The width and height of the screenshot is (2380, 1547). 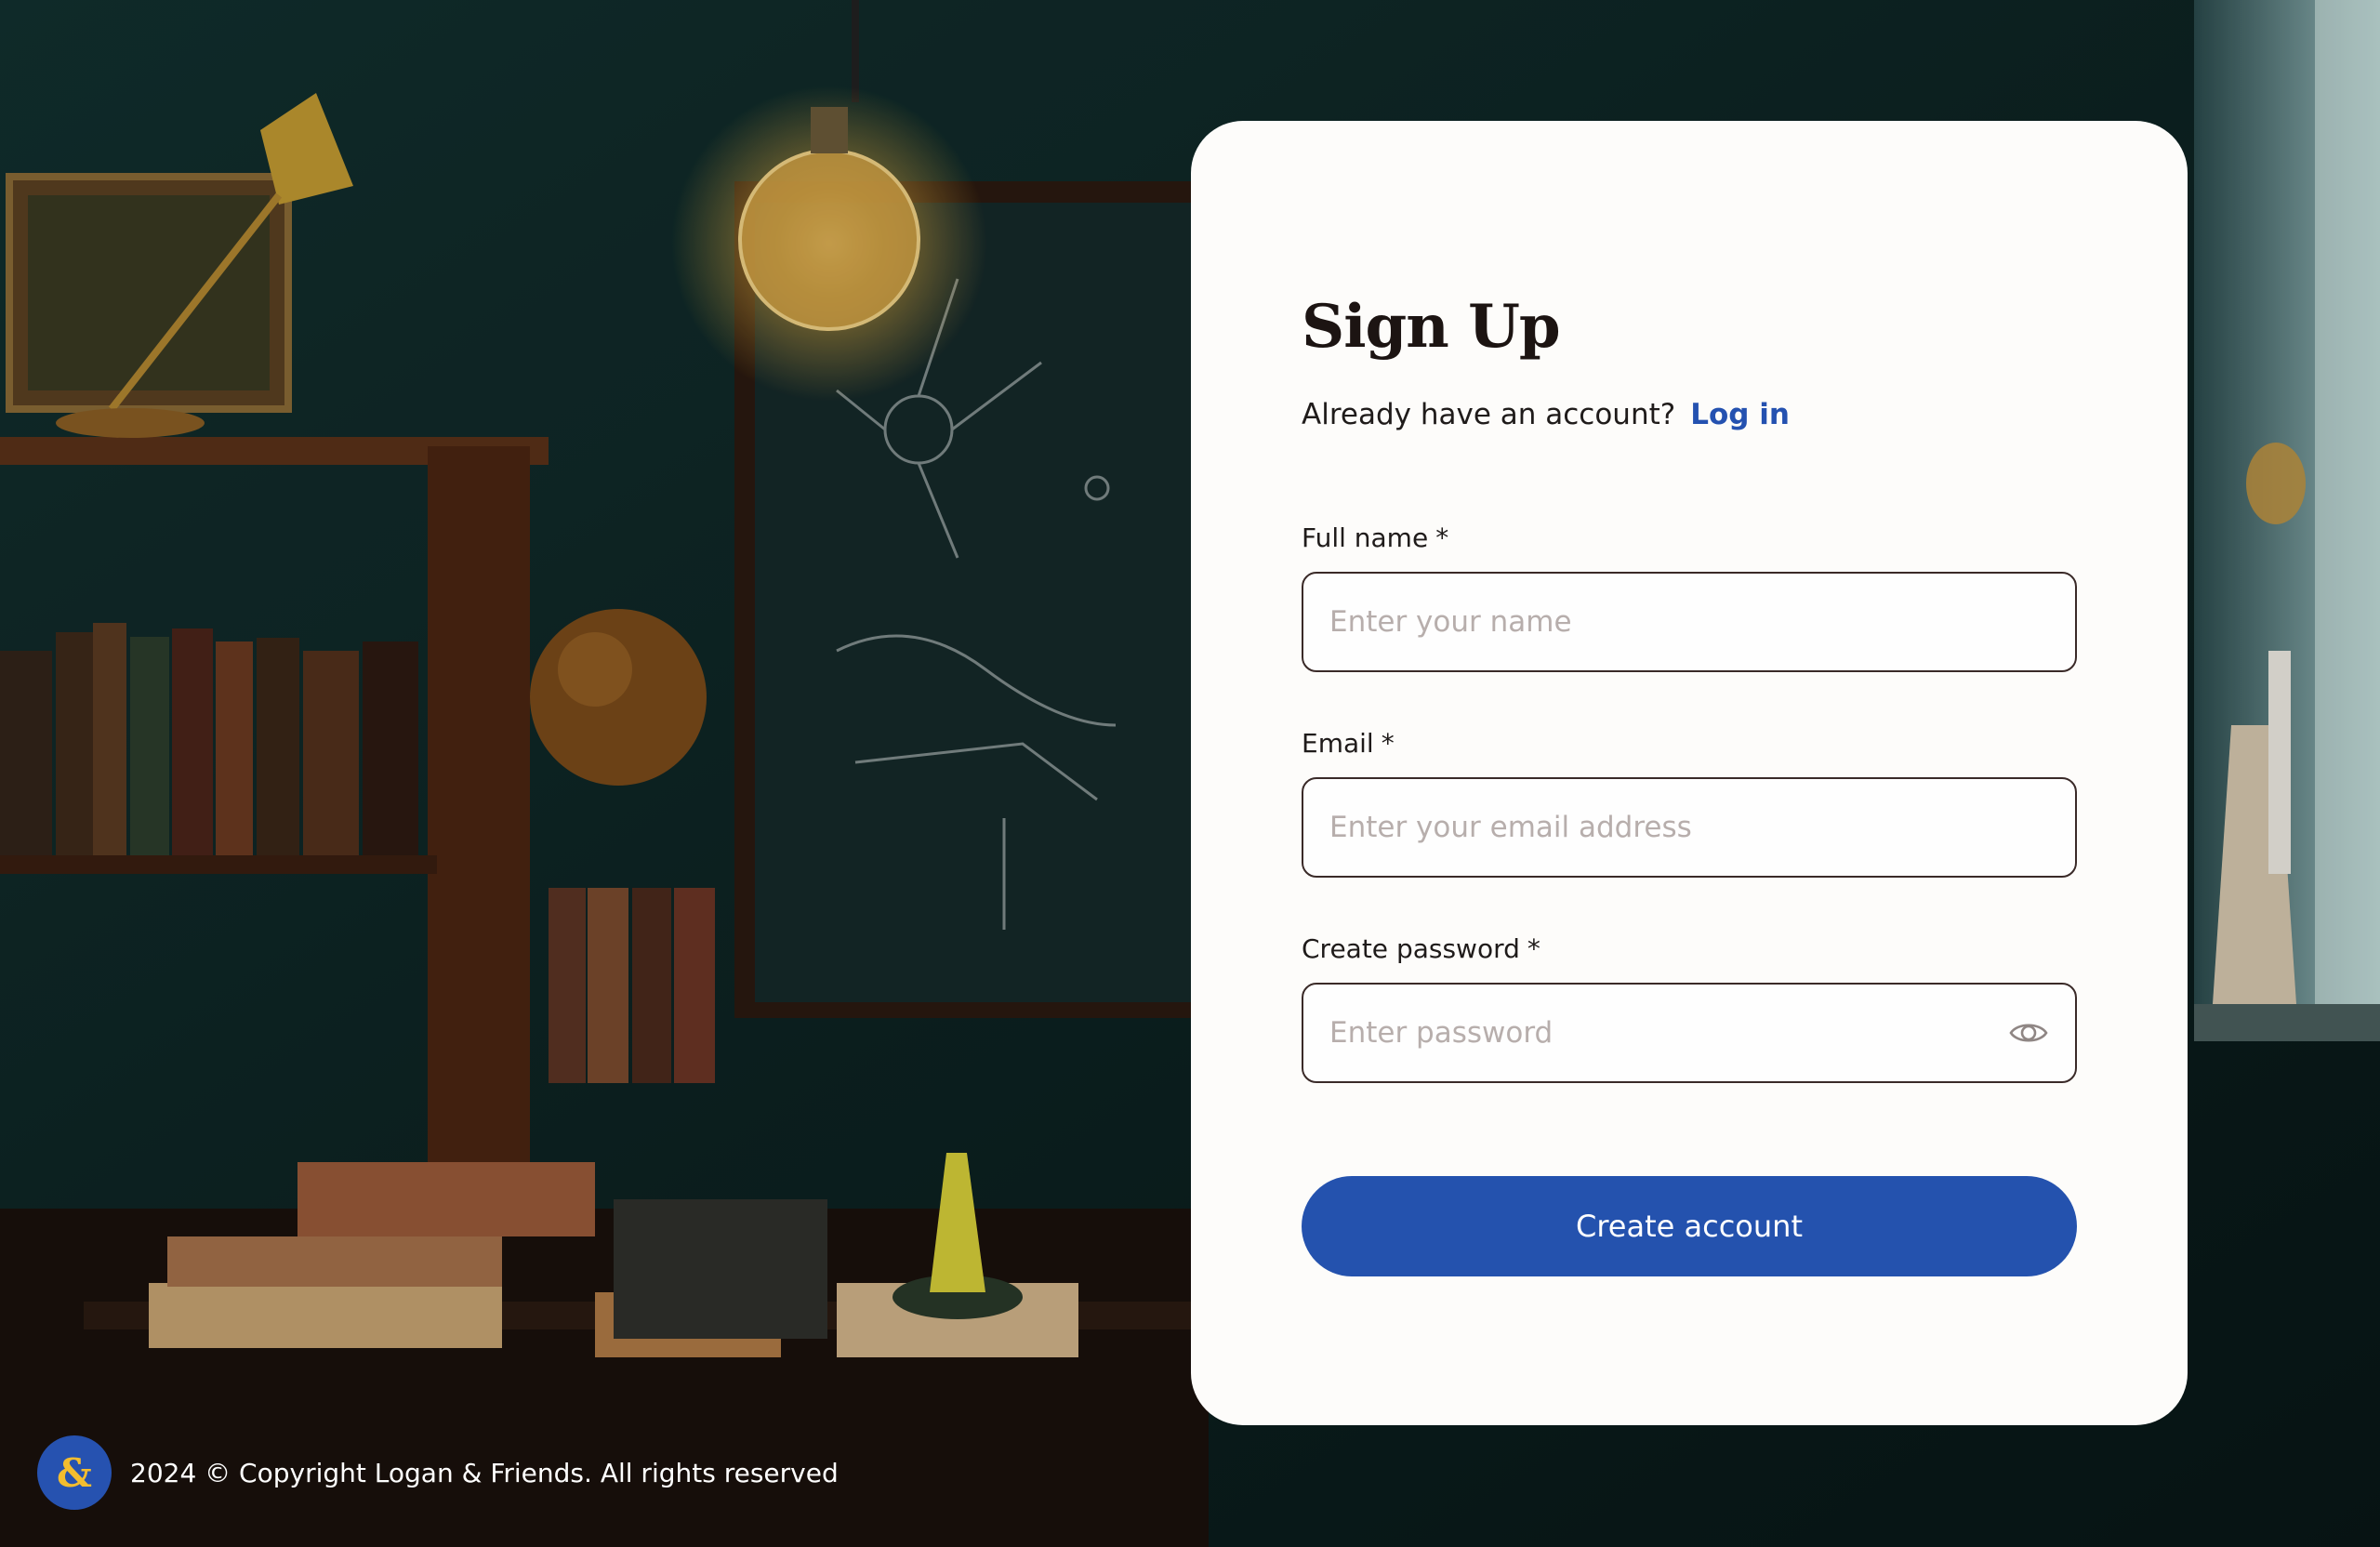 What do you see at coordinates (1689, 1226) in the screenshot?
I see `create-account-button: Create account` at bounding box center [1689, 1226].